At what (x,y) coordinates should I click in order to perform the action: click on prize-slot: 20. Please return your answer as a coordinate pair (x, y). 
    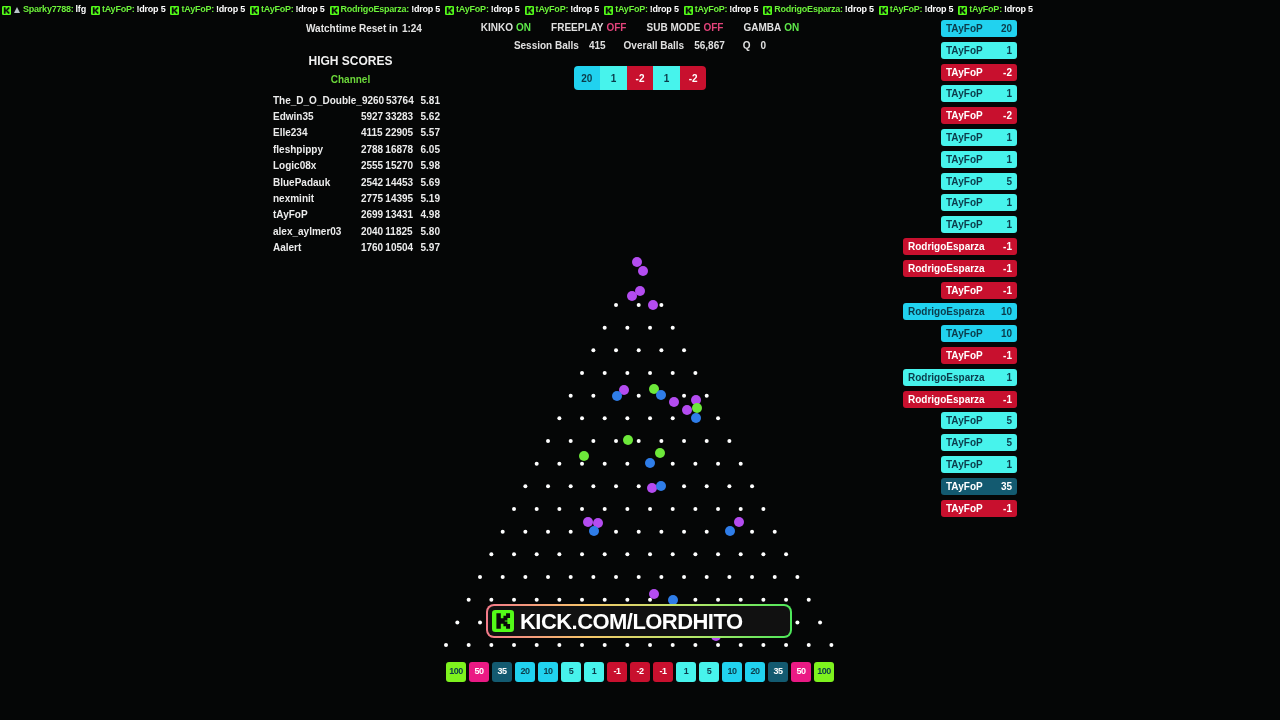
    Looking at the image, I should click on (755, 672).